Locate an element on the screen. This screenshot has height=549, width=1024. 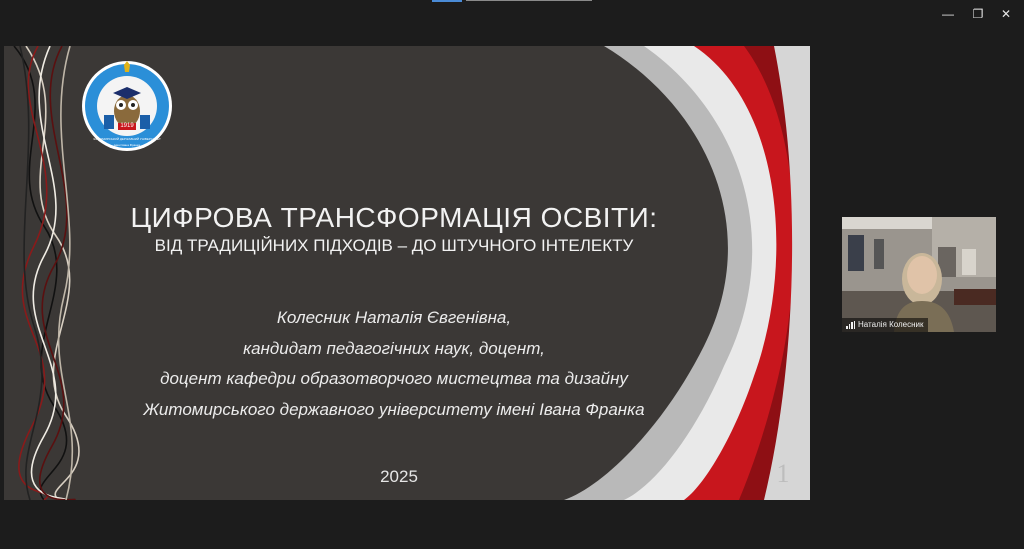
participant-video-feed is located at coordinates (919, 274).